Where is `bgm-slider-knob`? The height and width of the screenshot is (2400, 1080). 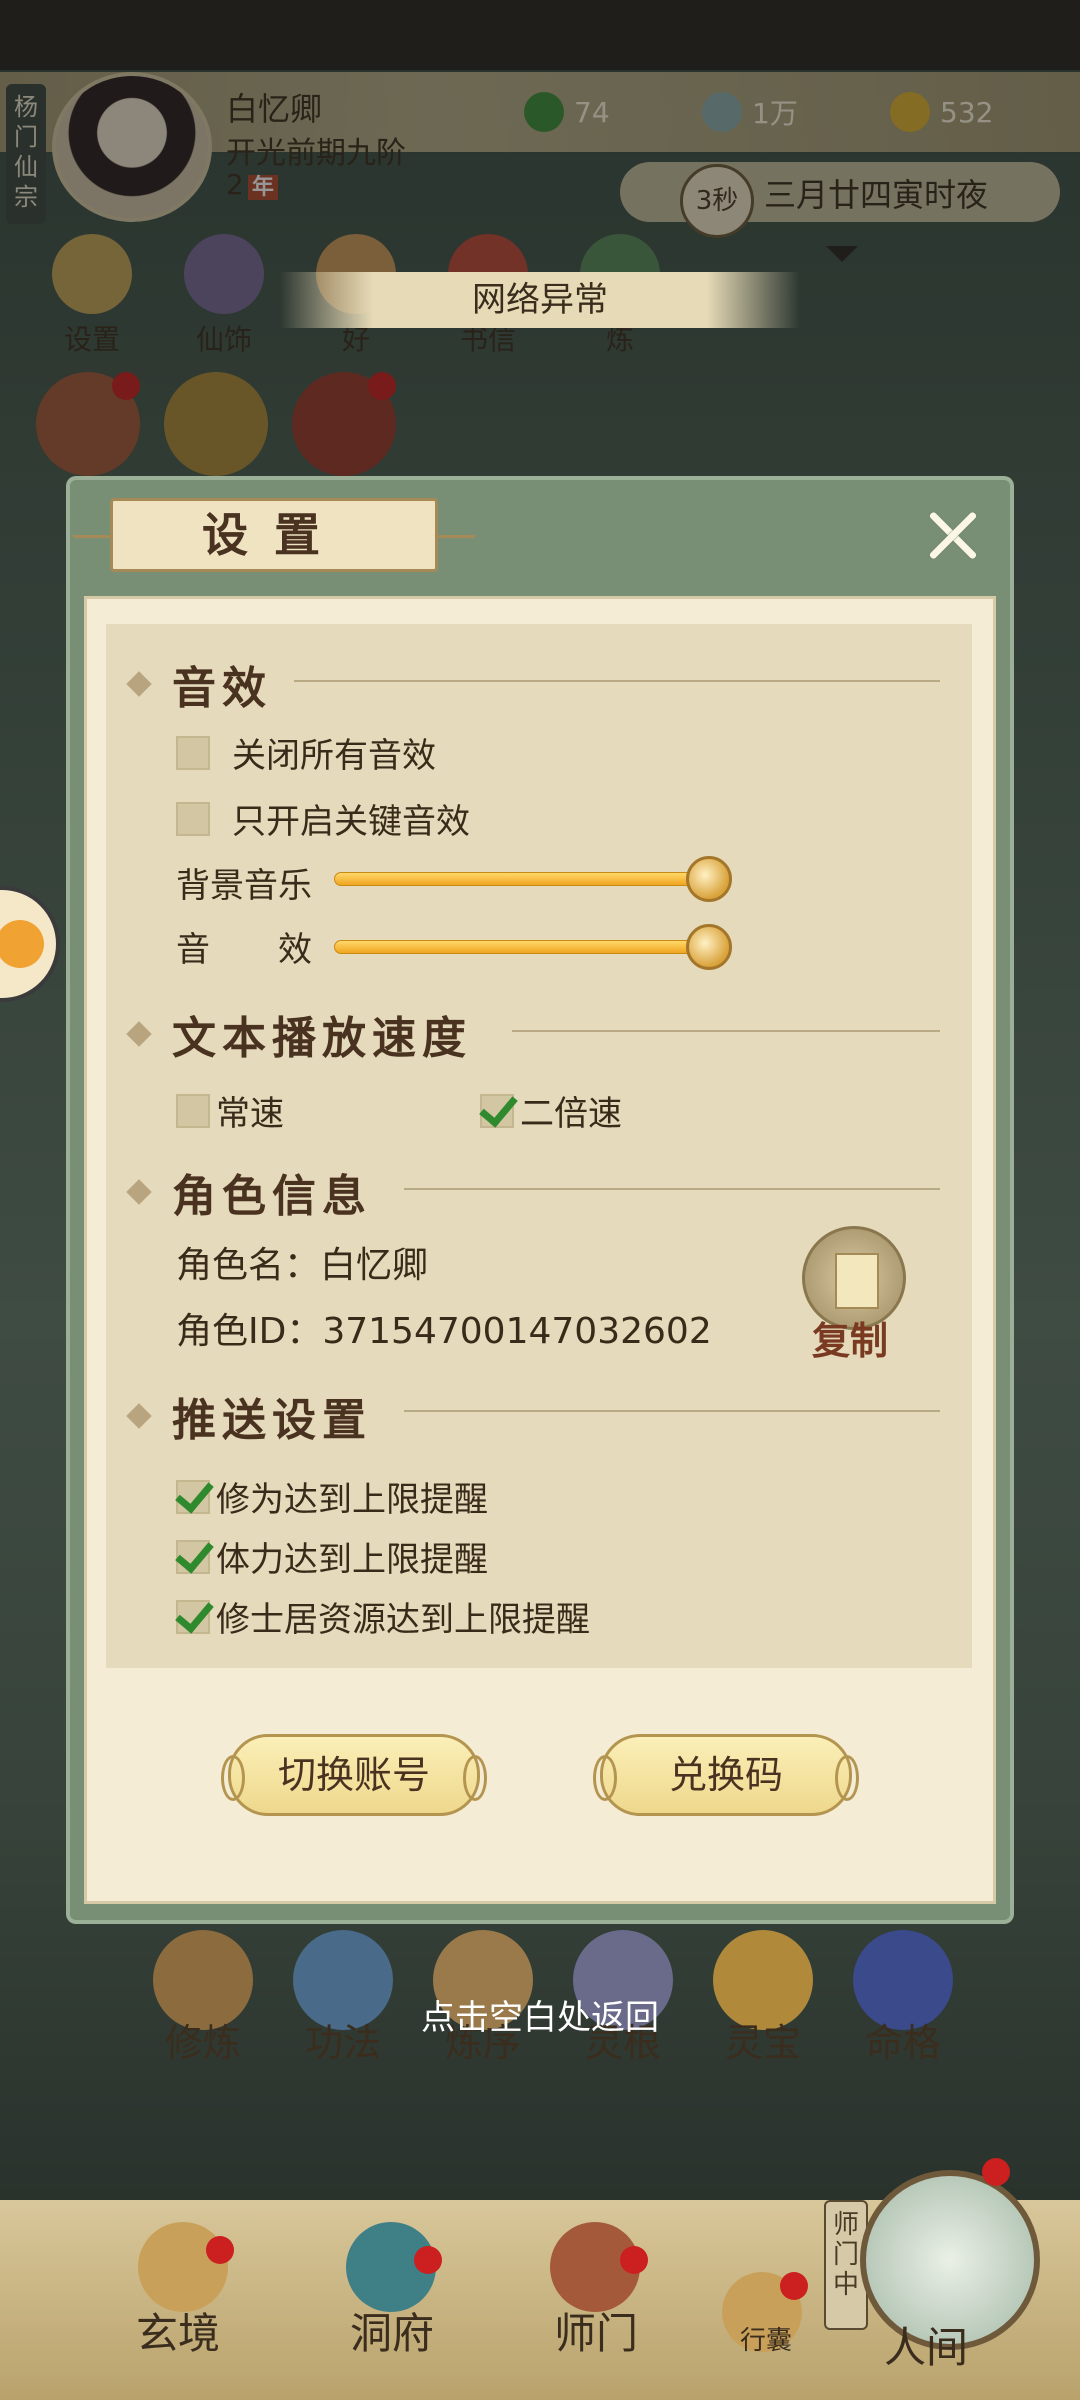 bgm-slider-knob is located at coordinates (709, 879).